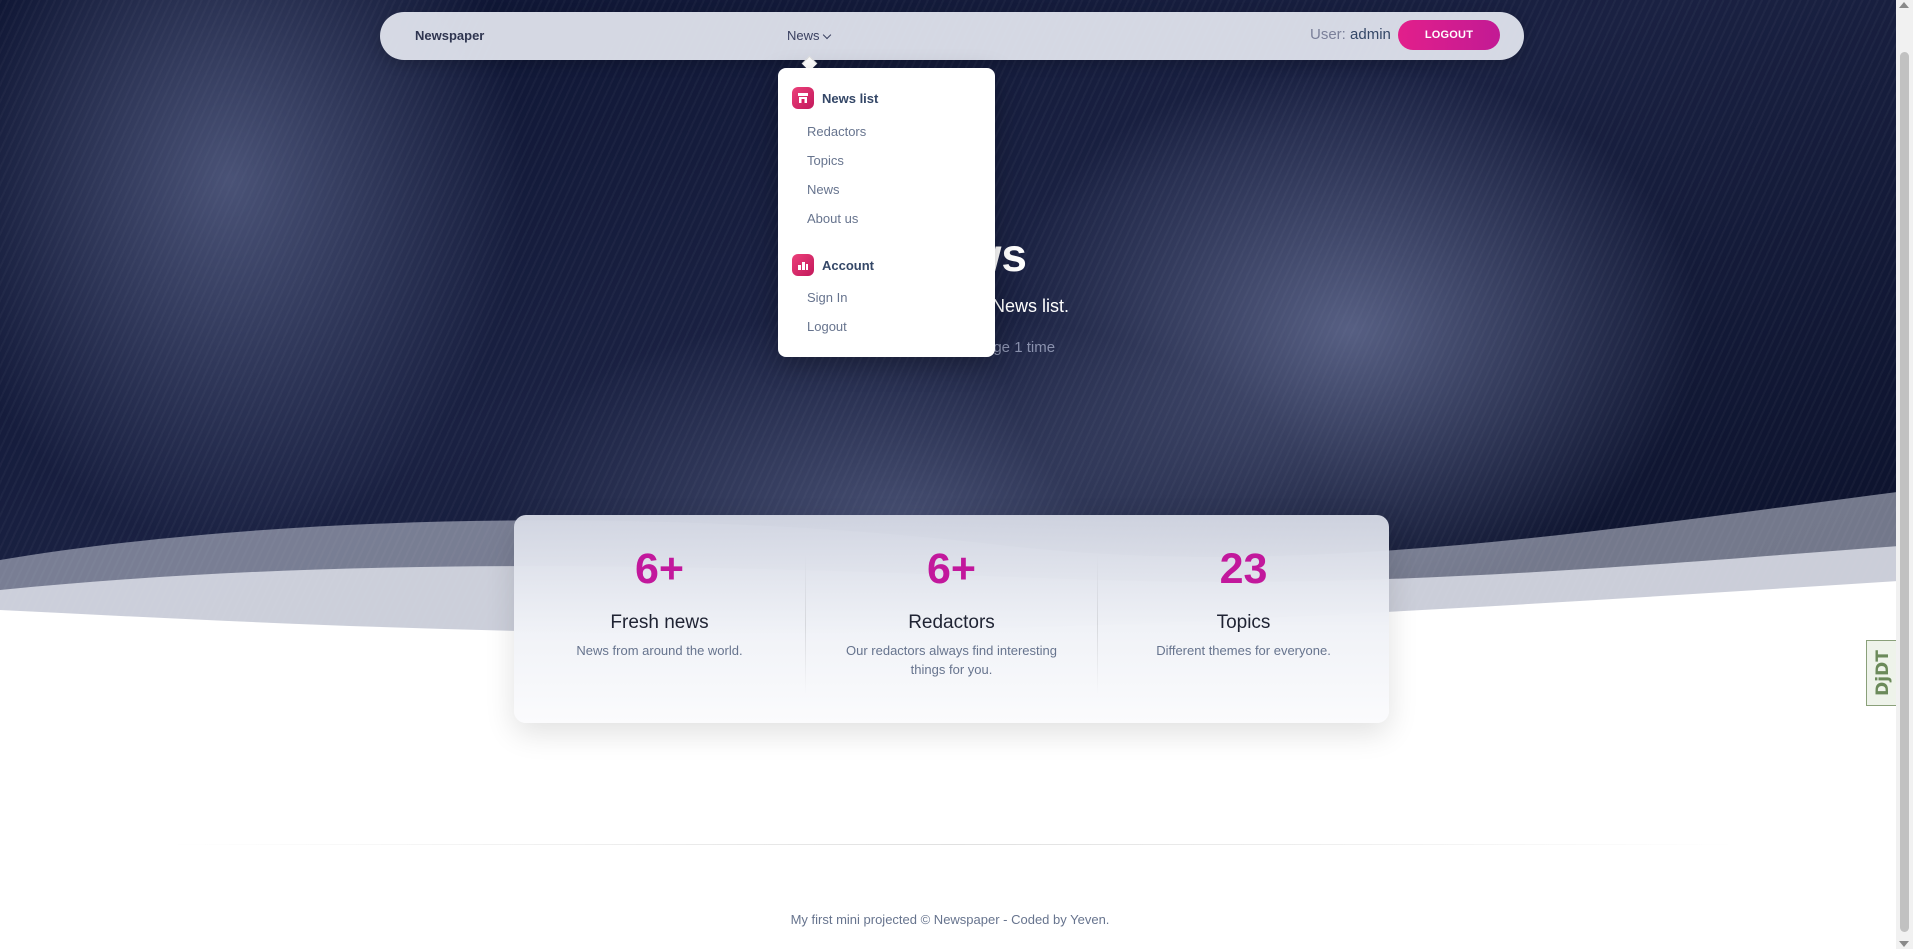  Describe the element at coordinates (1904, 492) in the screenshot. I see `scrollbar-thumb` at that location.